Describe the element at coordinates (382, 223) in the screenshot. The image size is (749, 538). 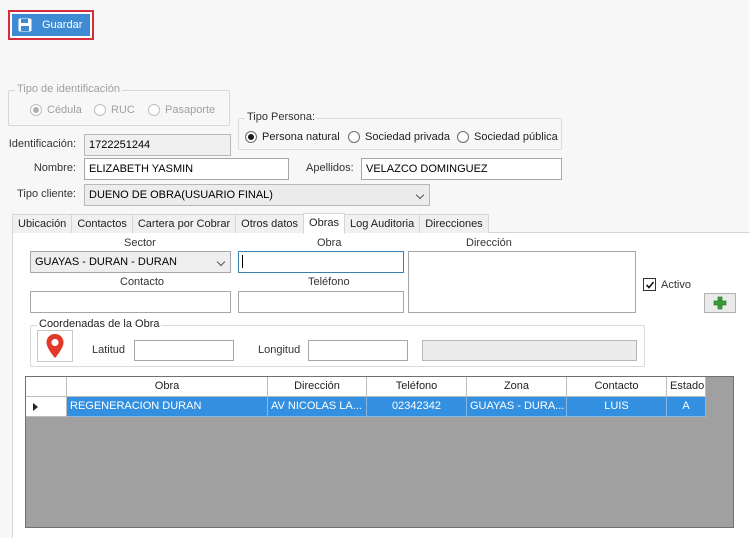
I see `tab-log-auditoria: Log Auditoria` at that location.